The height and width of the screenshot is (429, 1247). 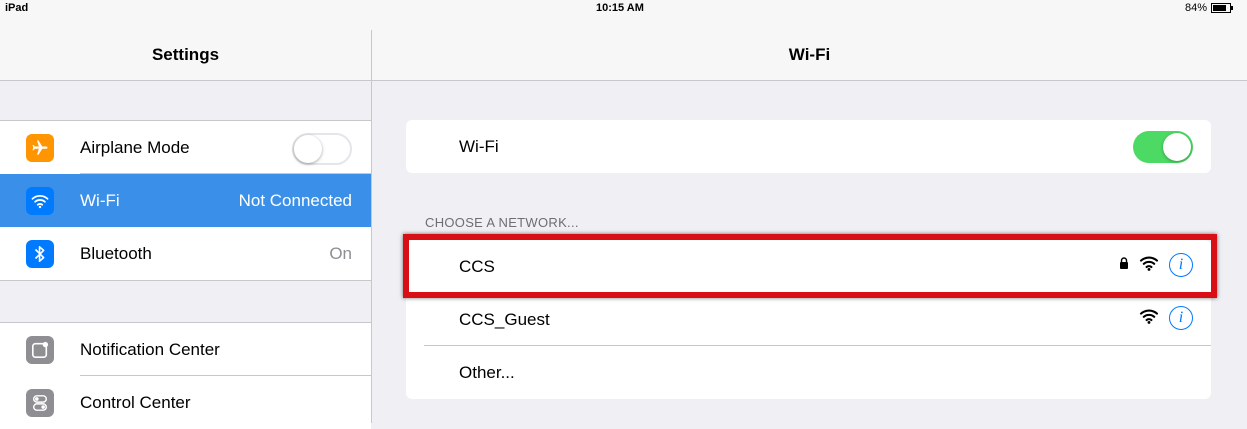 What do you see at coordinates (808, 266) in the screenshot?
I see `network-row-ccs: CCS i` at bounding box center [808, 266].